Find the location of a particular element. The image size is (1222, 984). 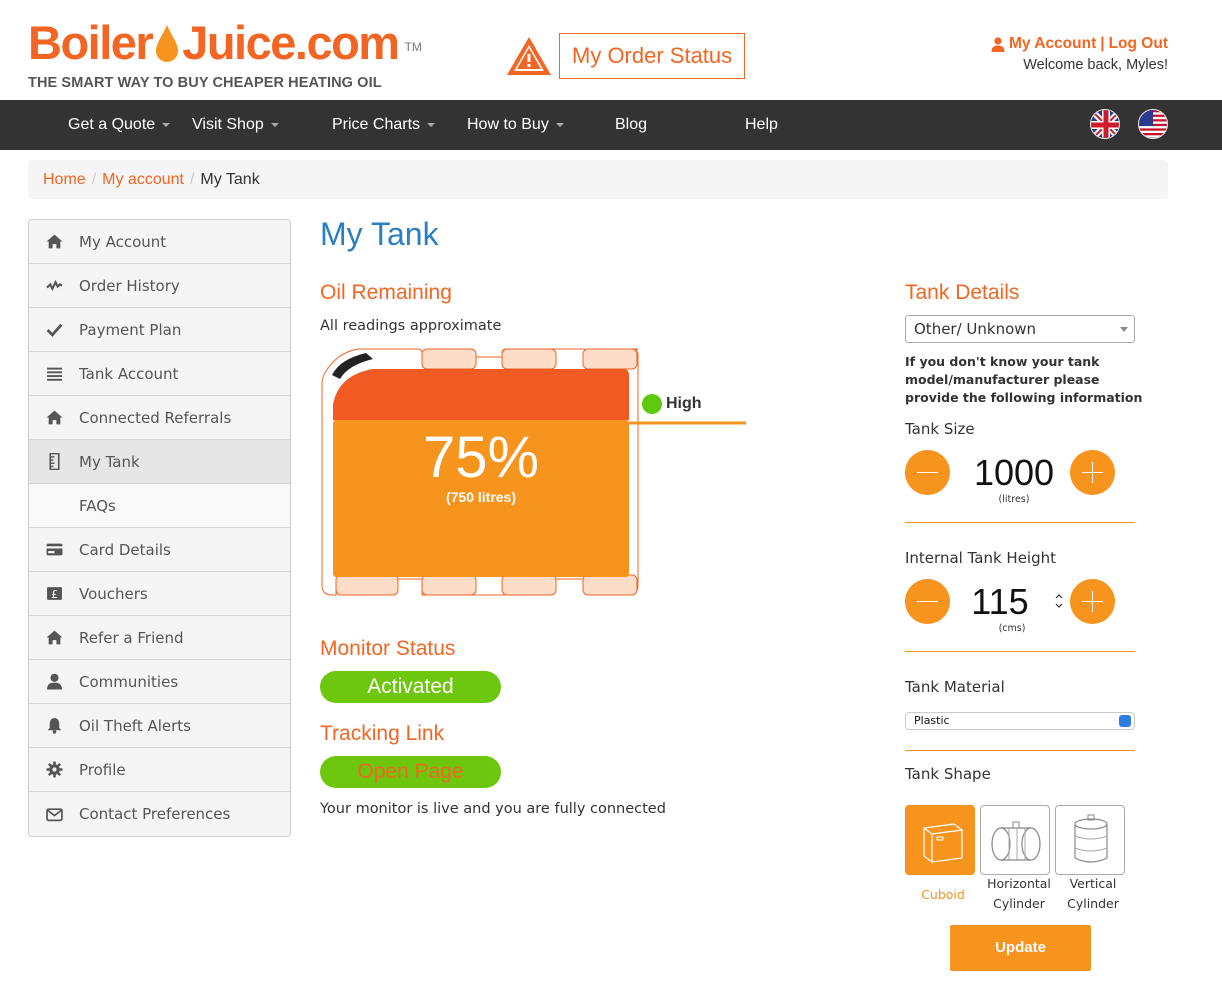

readings-approx-note: All readings approximate is located at coordinates (411, 326).